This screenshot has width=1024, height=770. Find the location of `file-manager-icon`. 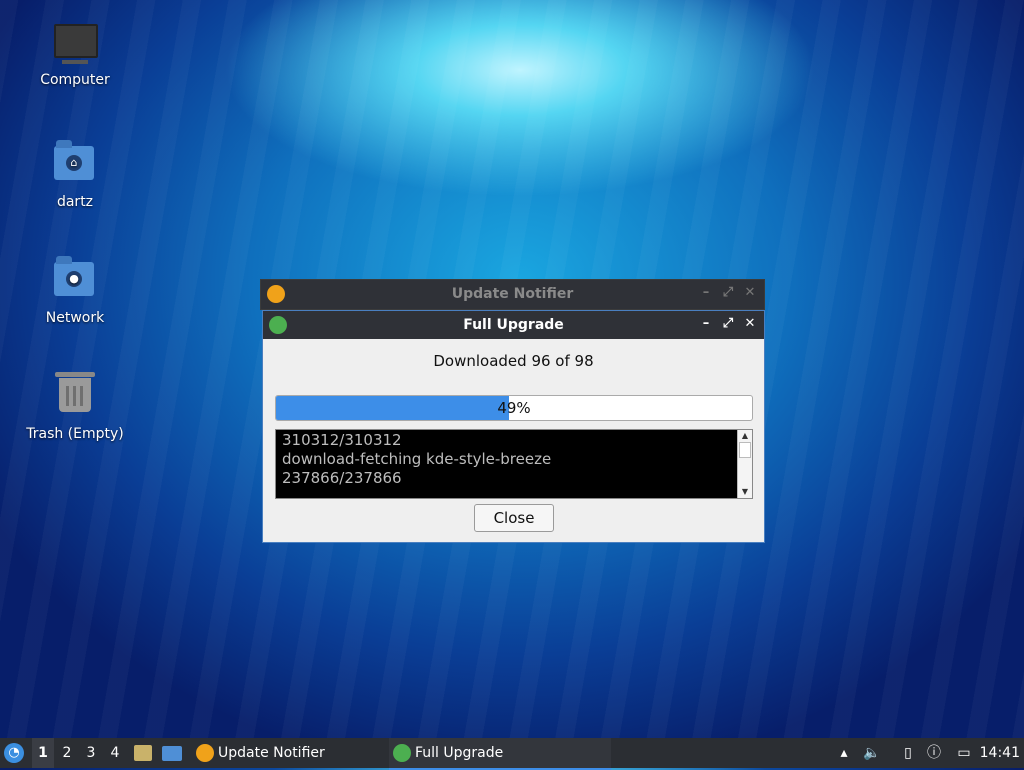

file-manager-icon is located at coordinates (143, 753).